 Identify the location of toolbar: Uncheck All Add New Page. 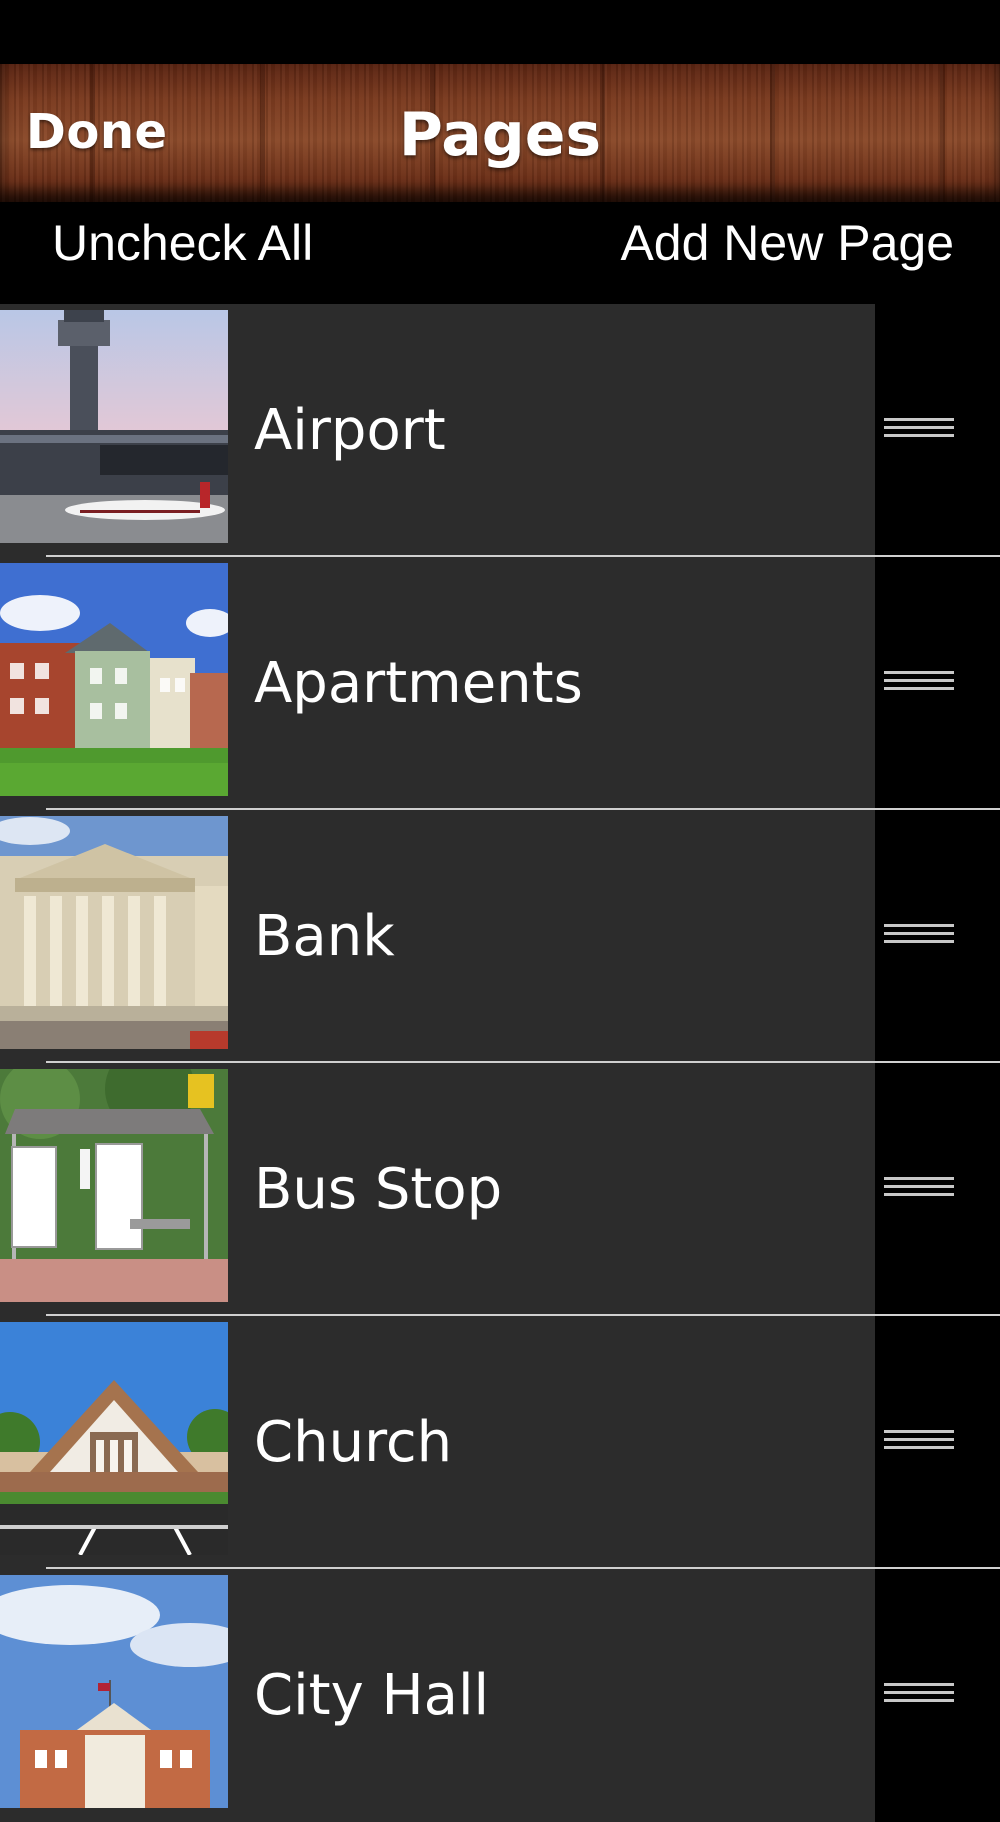
(500, 253).